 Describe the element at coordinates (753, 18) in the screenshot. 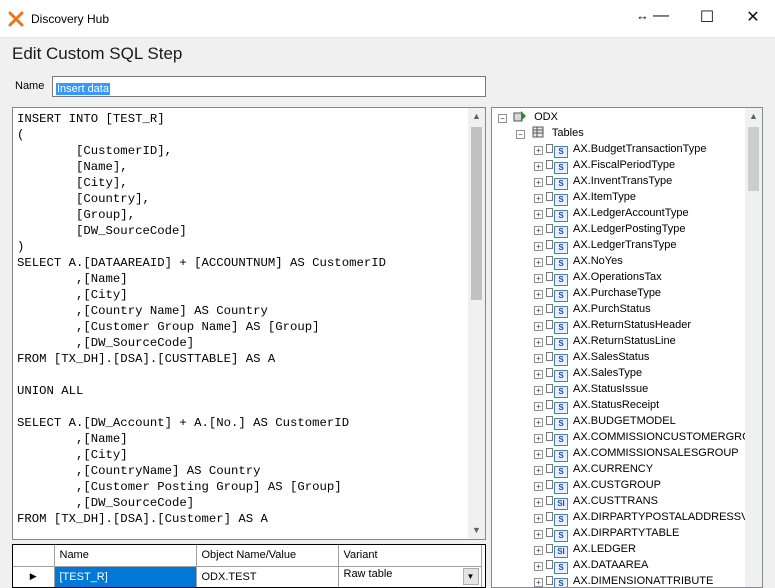

I see `close-button: ✕` at that location.